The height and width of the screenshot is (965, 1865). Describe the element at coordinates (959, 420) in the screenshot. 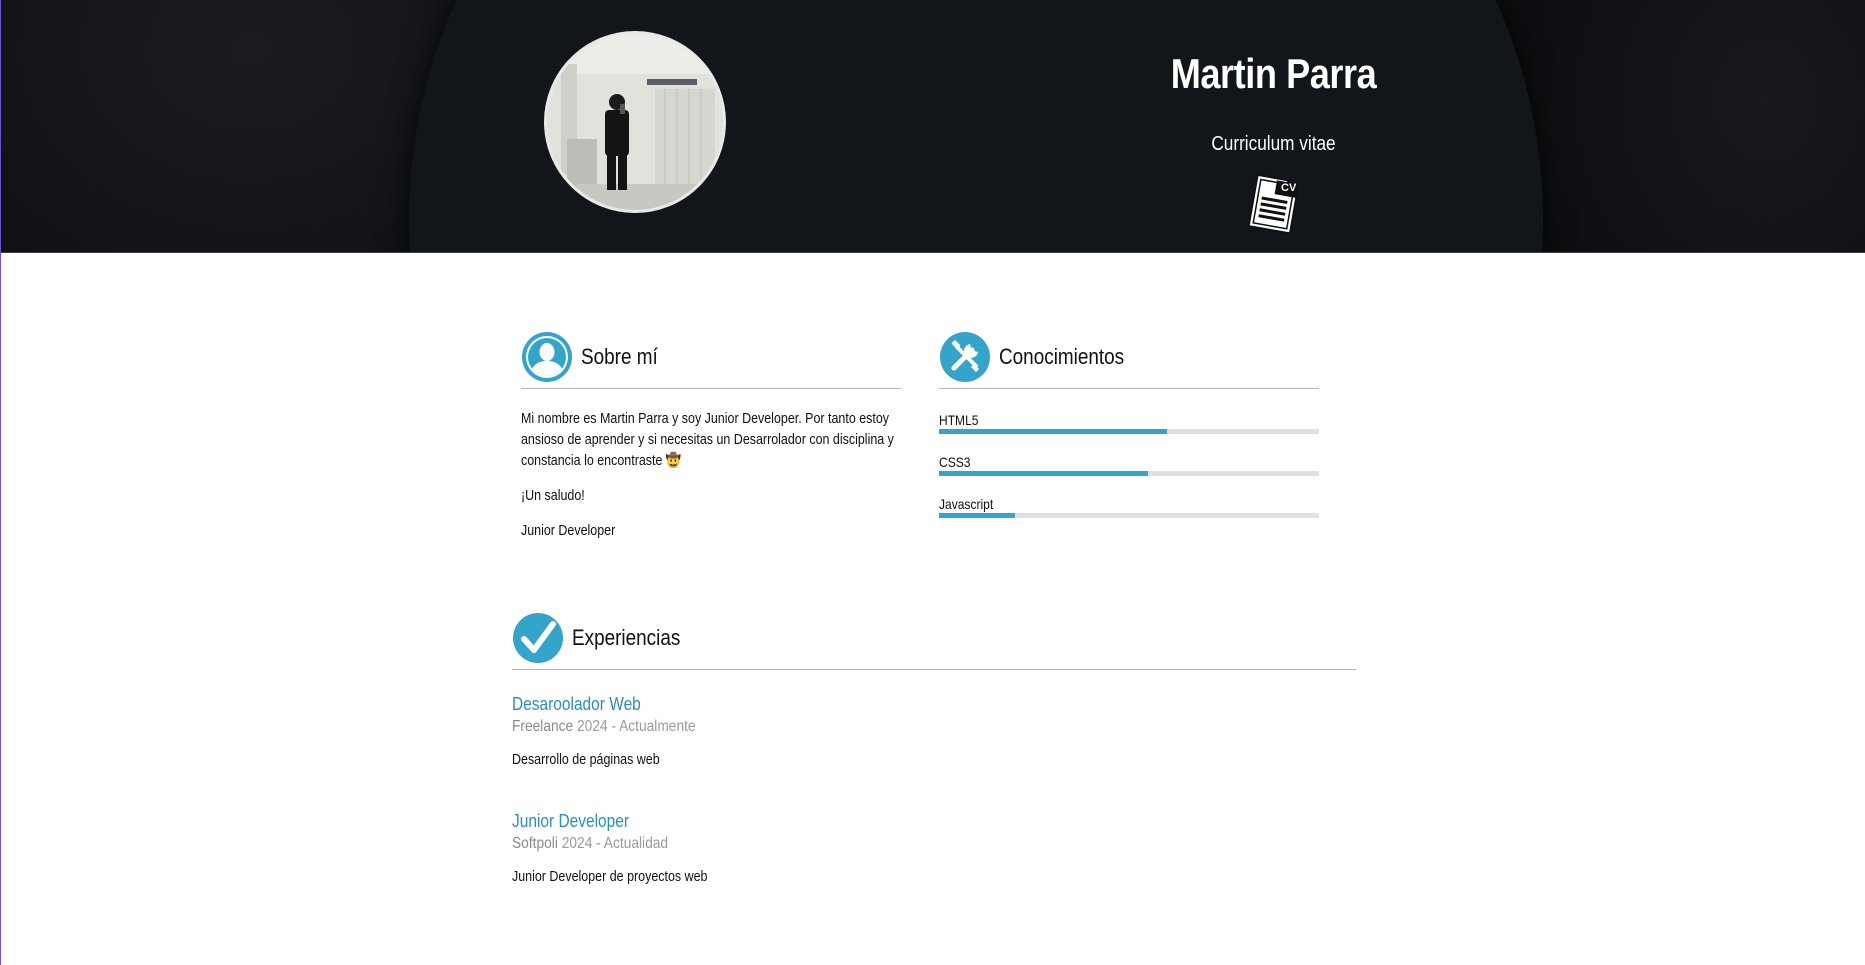

I see `skill-name: HTML5` at that location.